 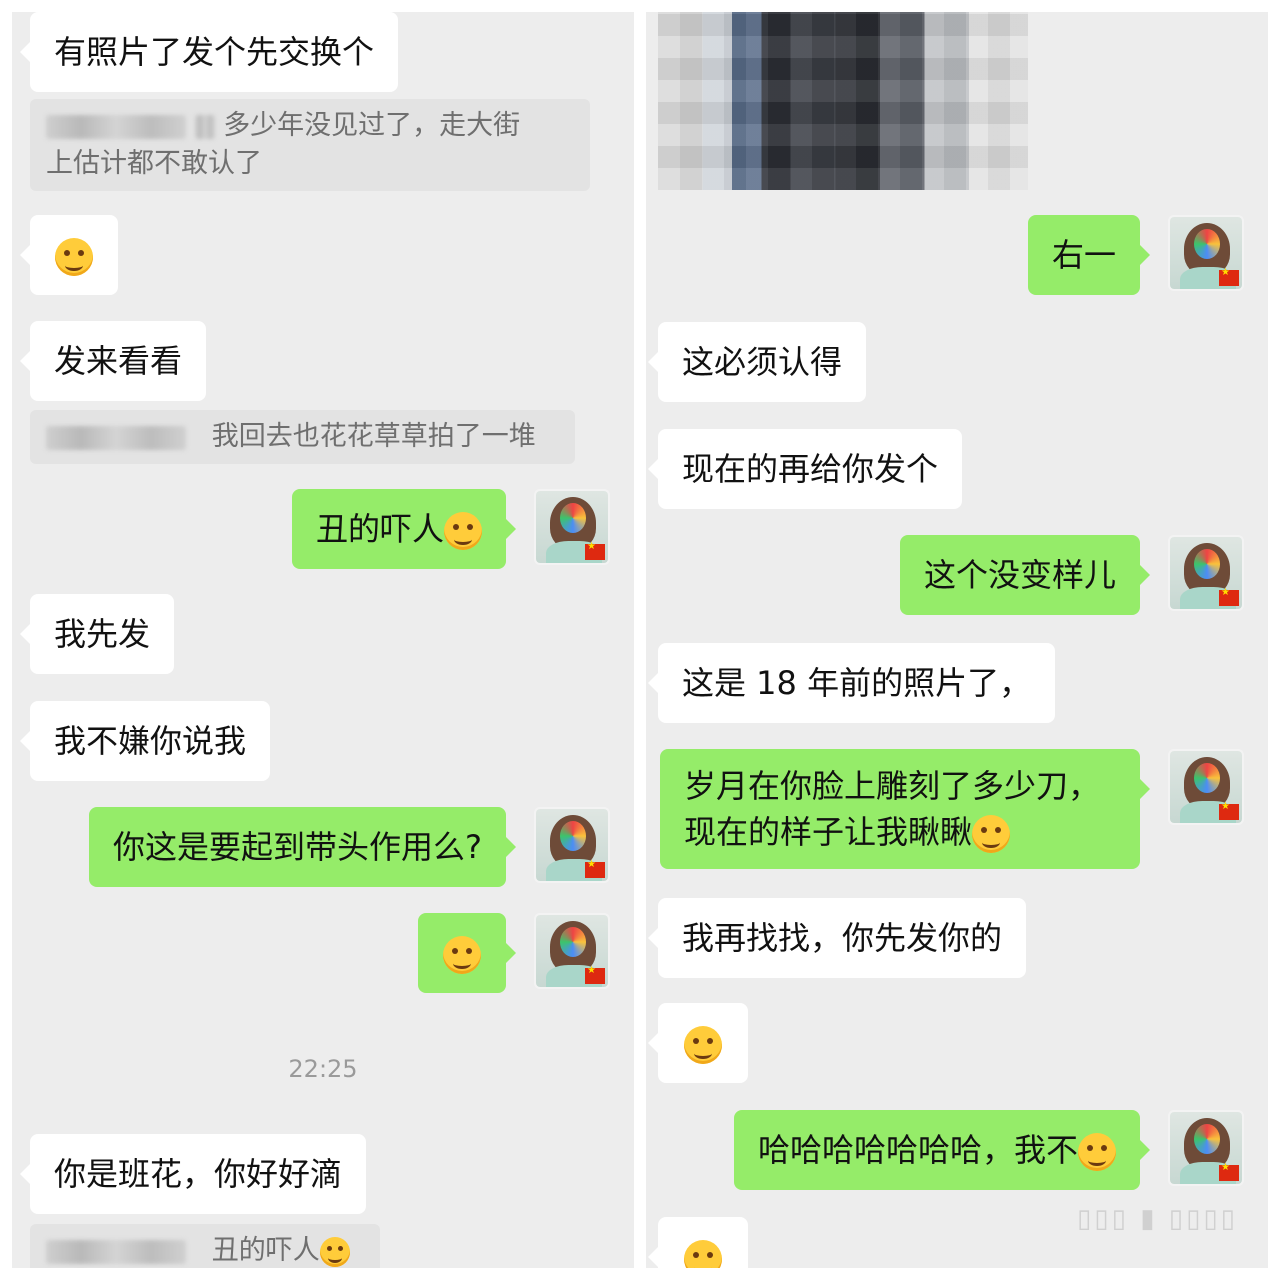 I want to click on received-message: 这必须认得, so click(x=757, y=362).